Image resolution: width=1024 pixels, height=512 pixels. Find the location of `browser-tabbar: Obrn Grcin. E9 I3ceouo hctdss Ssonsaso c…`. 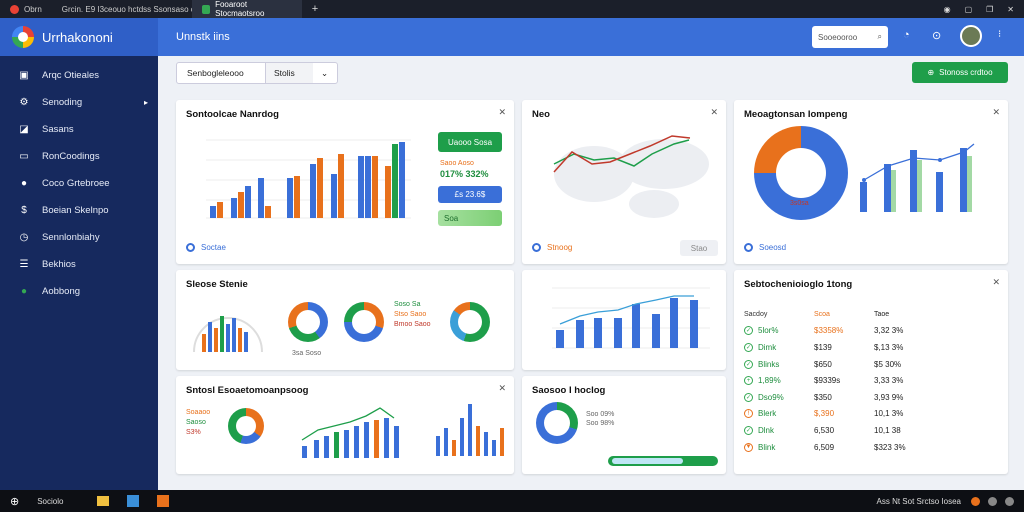

browser-tabbar: Obrn Grcin. E9 I3ceouo hctdss Ssonsaso c… is located at coordinates (512, 9).